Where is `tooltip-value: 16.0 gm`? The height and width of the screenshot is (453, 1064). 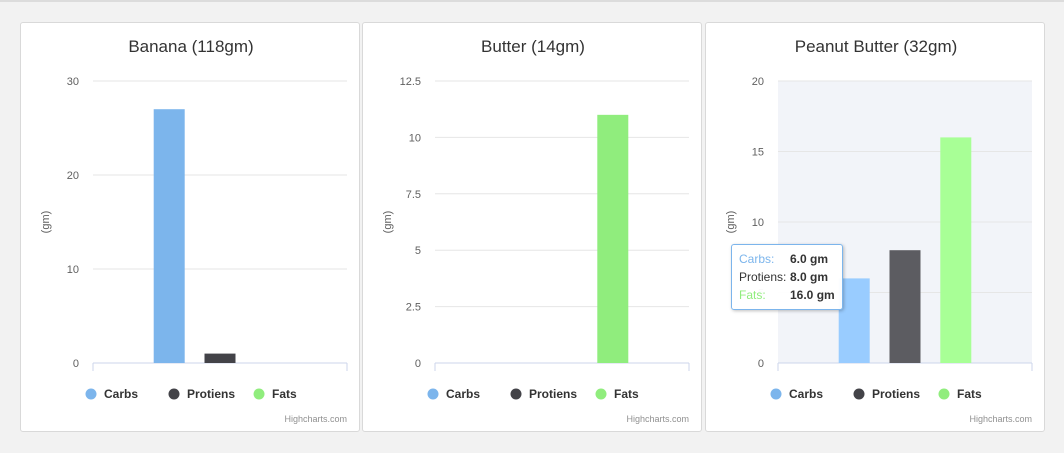 tooltip-value: 16.0 gm is located at coordinates (812, 295).